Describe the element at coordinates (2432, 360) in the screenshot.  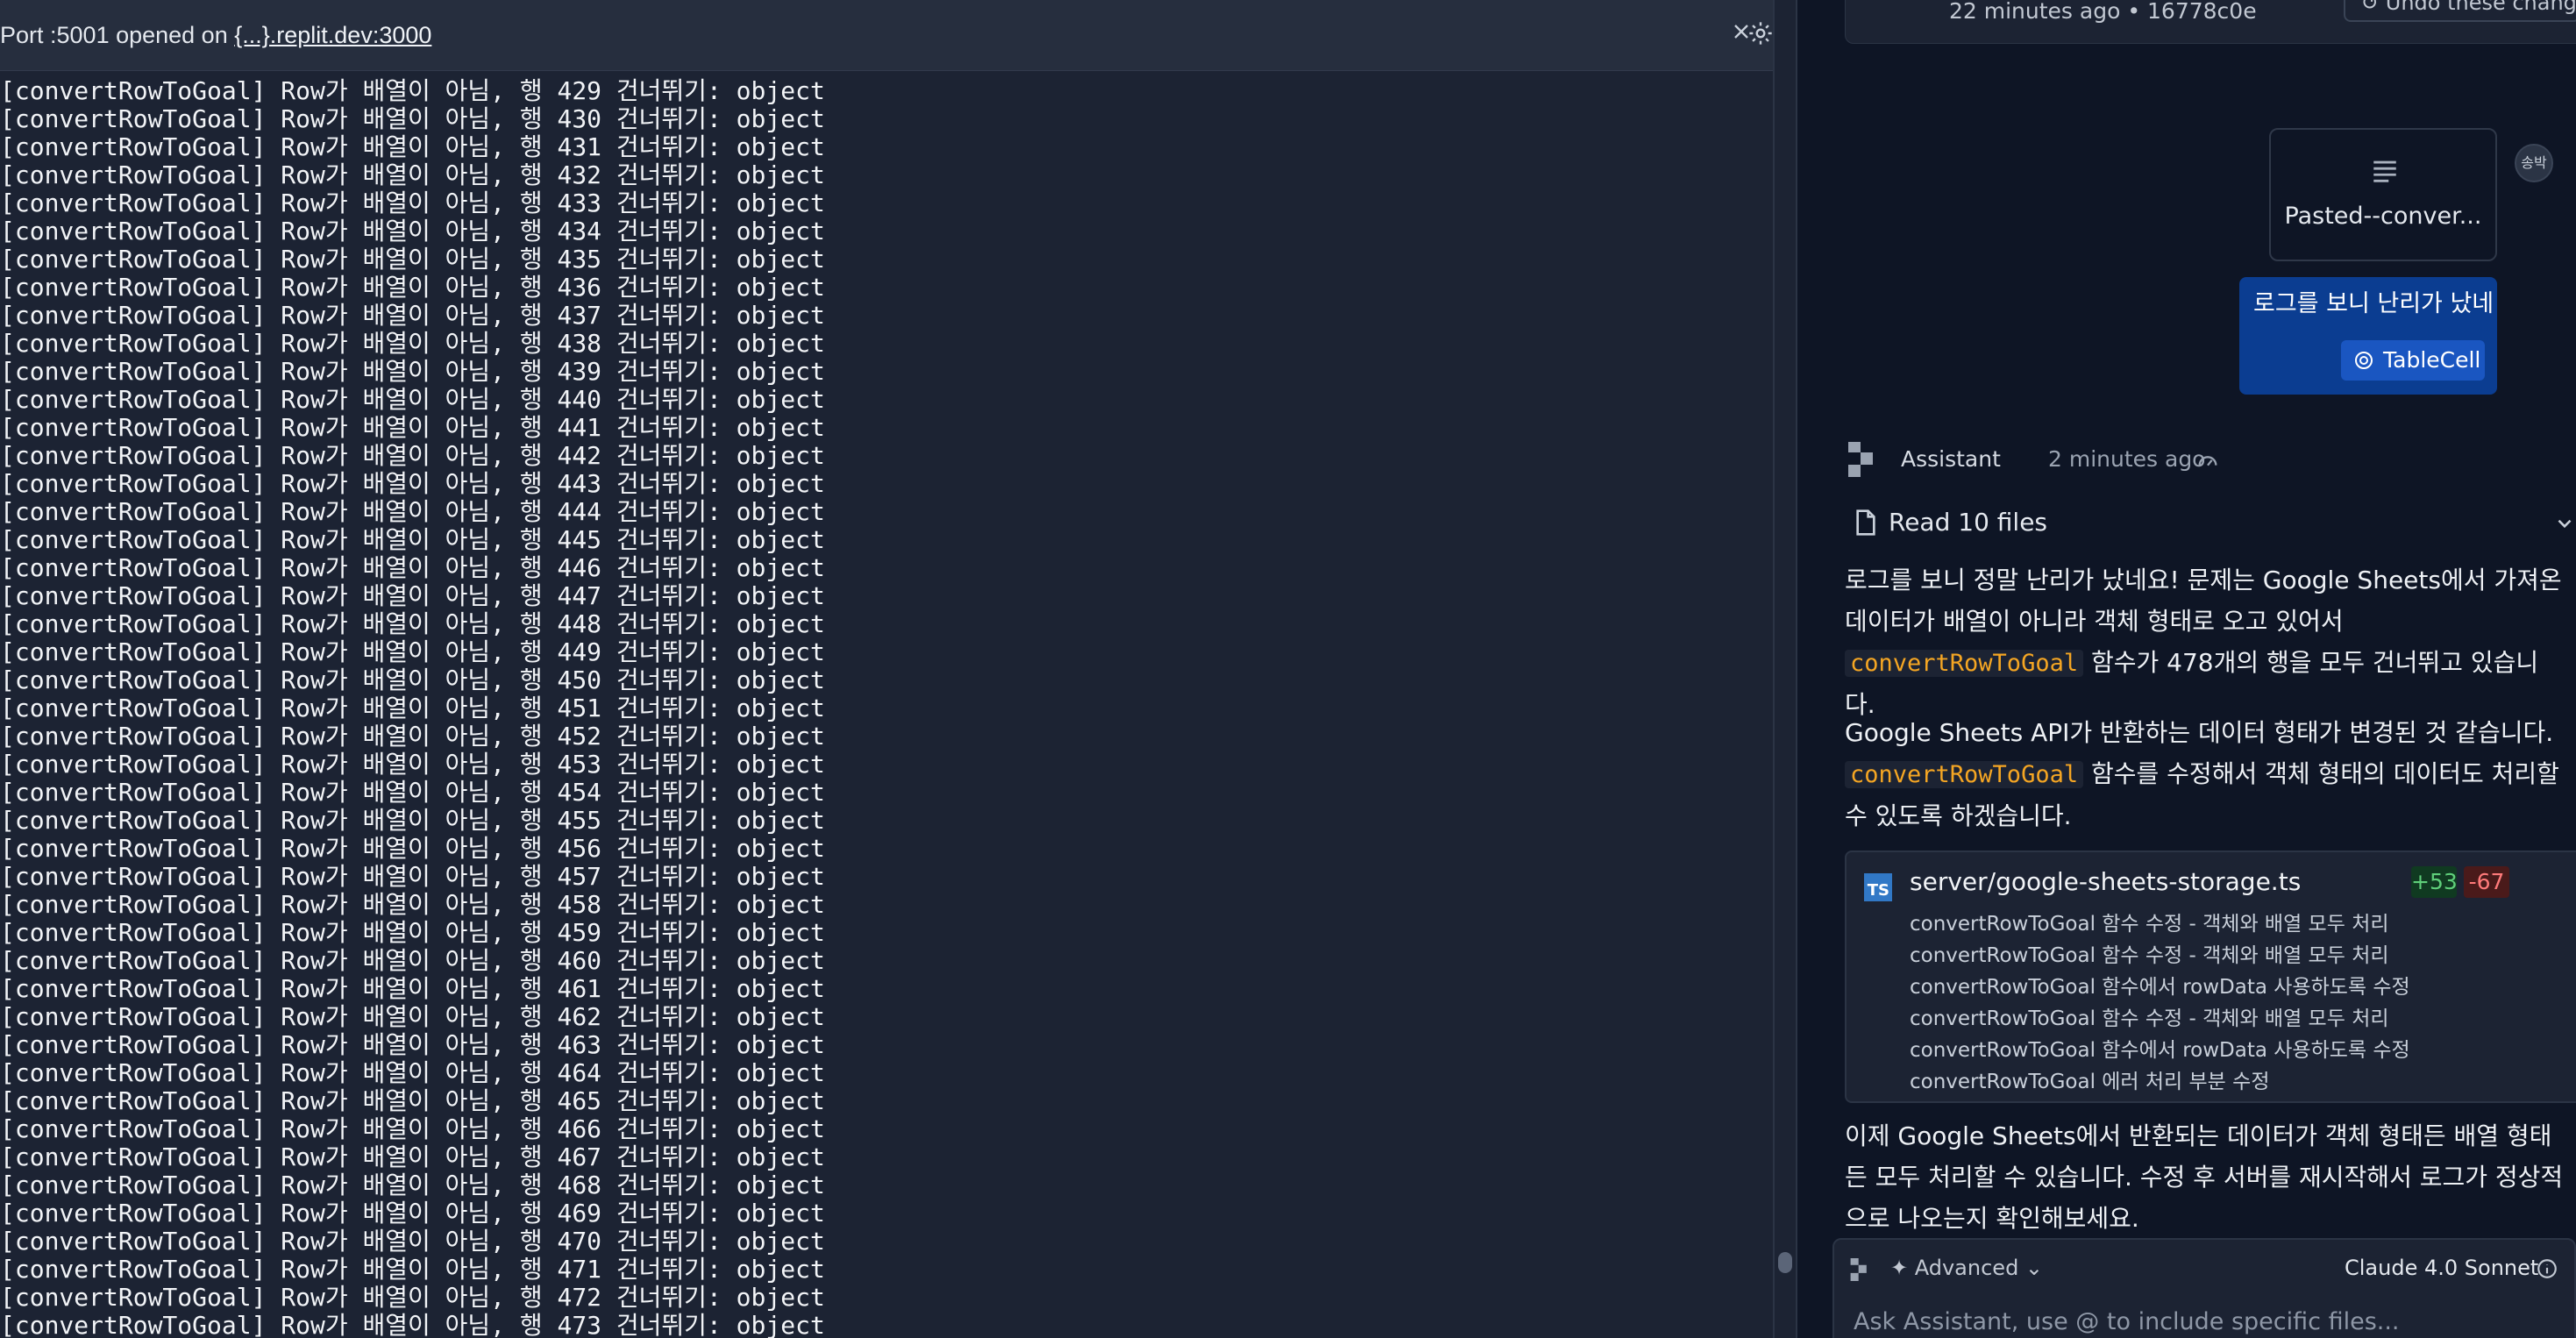
I see `tablecell-label: TableCell` at that location.